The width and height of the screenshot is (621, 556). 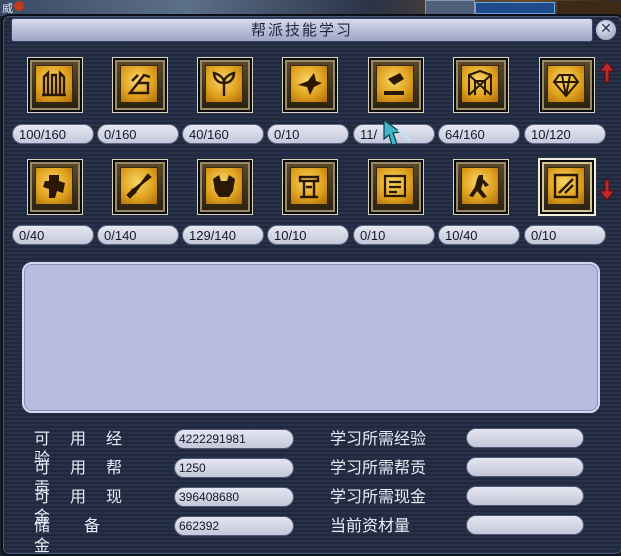 I want to click on required-cash-field, so click(x=525, y=496).